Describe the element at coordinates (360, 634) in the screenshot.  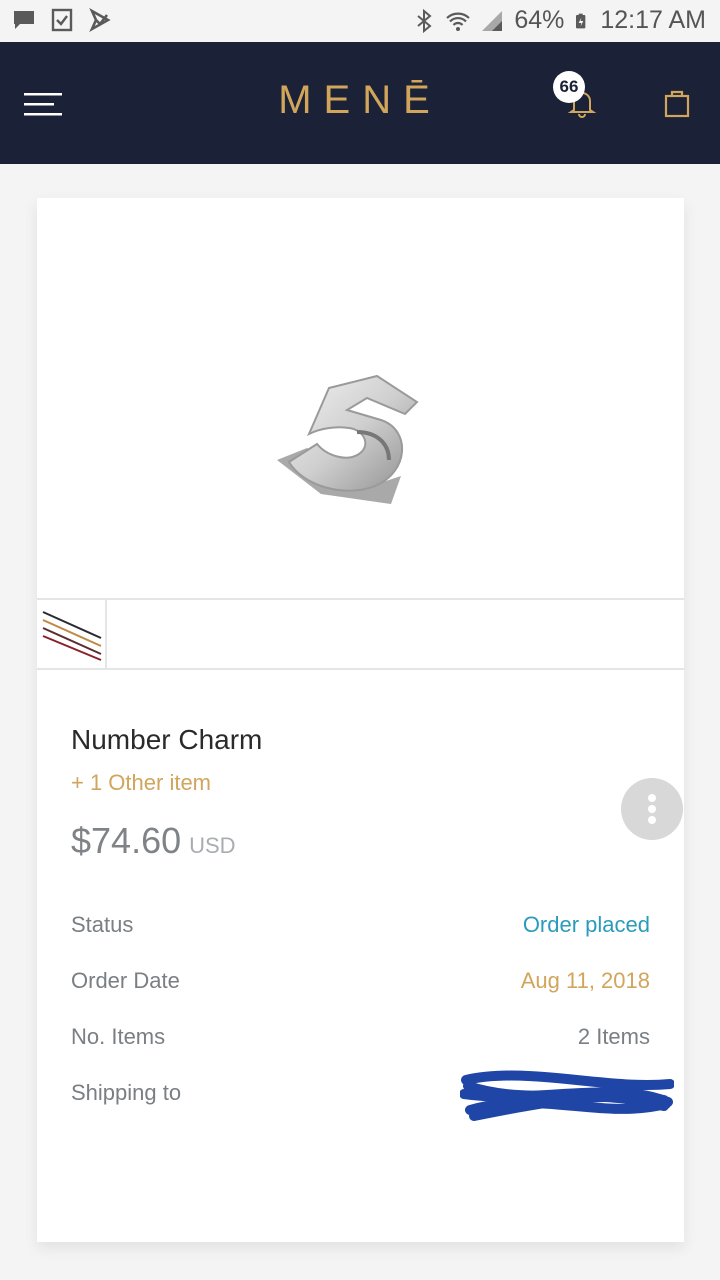
I see `thumbnail-strip` at that location.